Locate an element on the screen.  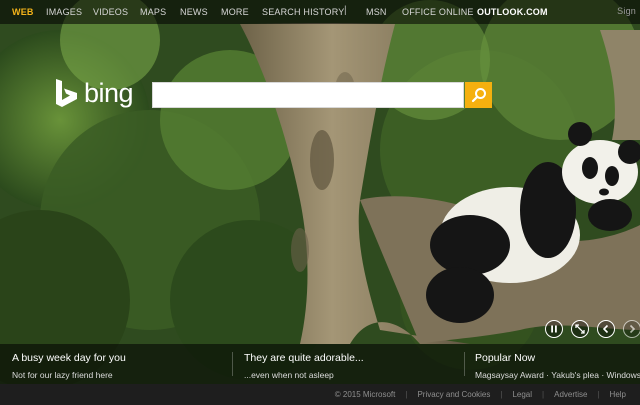
fullscreen-button is located at coordinates (580, 329).